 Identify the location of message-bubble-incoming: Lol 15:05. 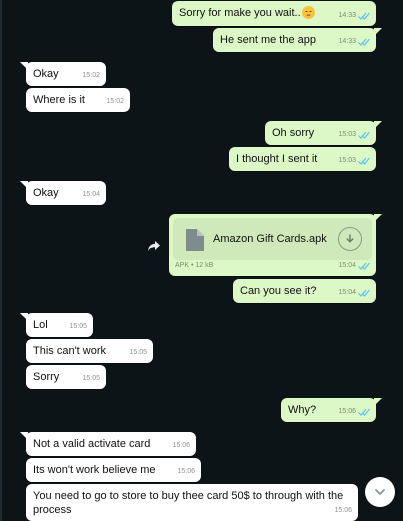
(56, 325).